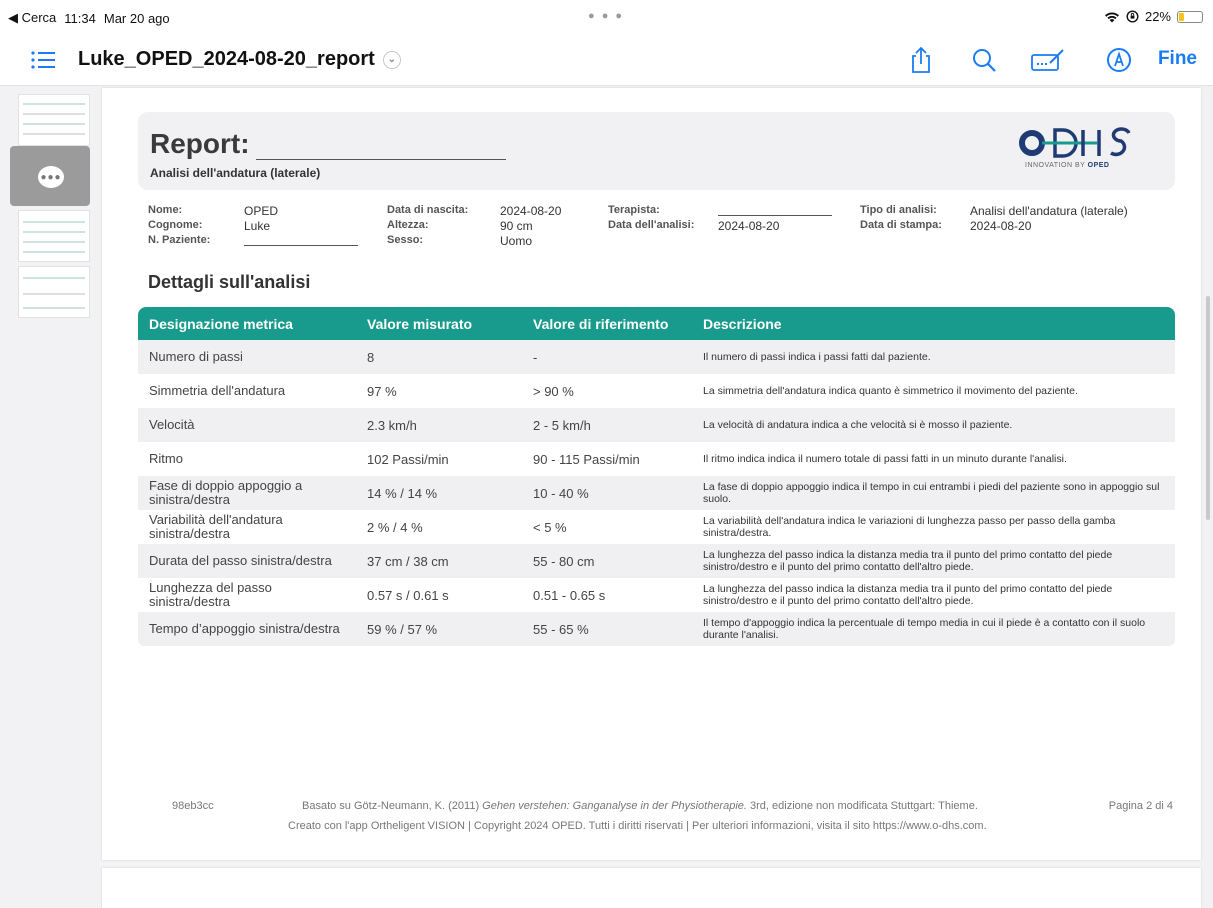 This screenshot has height=908, width=1213. What do you see at coordinates (382, 391) in the screenshot?
I see `measured-value: 97 %` at bounding box center [382, 391].